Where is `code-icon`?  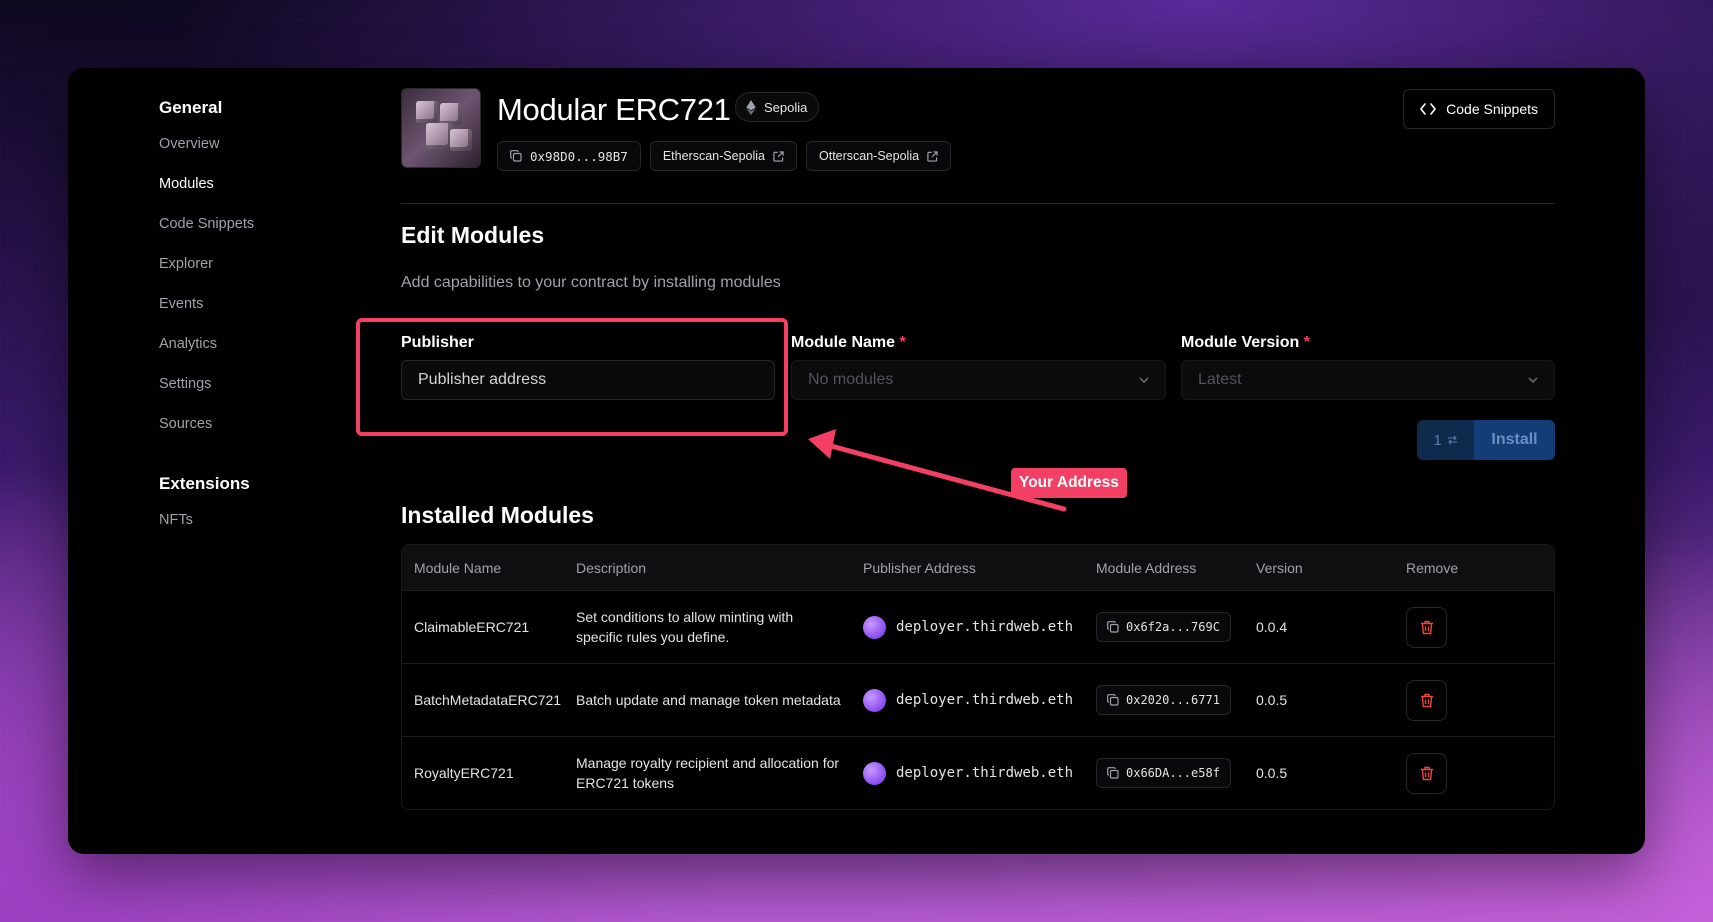
code-icon is located at coordinates (1428, 109).